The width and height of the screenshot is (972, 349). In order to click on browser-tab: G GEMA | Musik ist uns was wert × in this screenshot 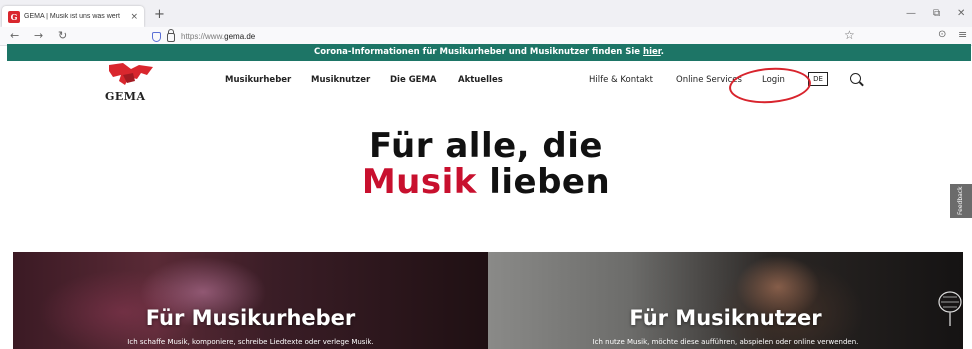, I will do `click(73, 16)`.